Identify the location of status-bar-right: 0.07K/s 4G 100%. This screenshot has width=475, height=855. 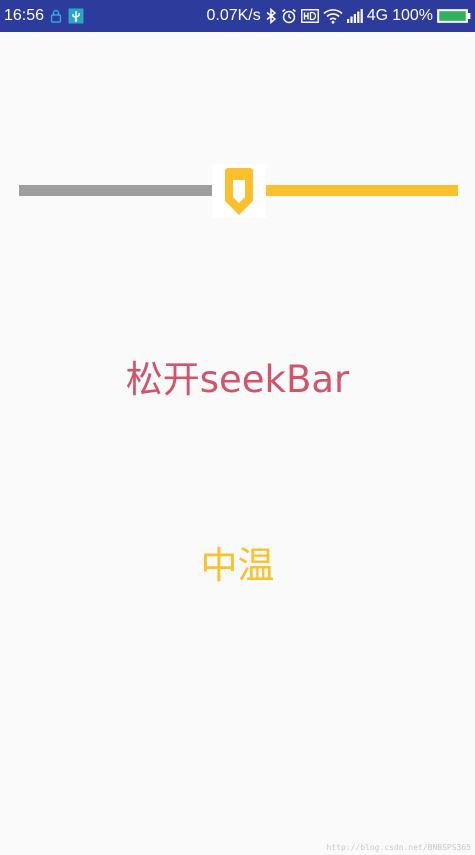
(338, 16).